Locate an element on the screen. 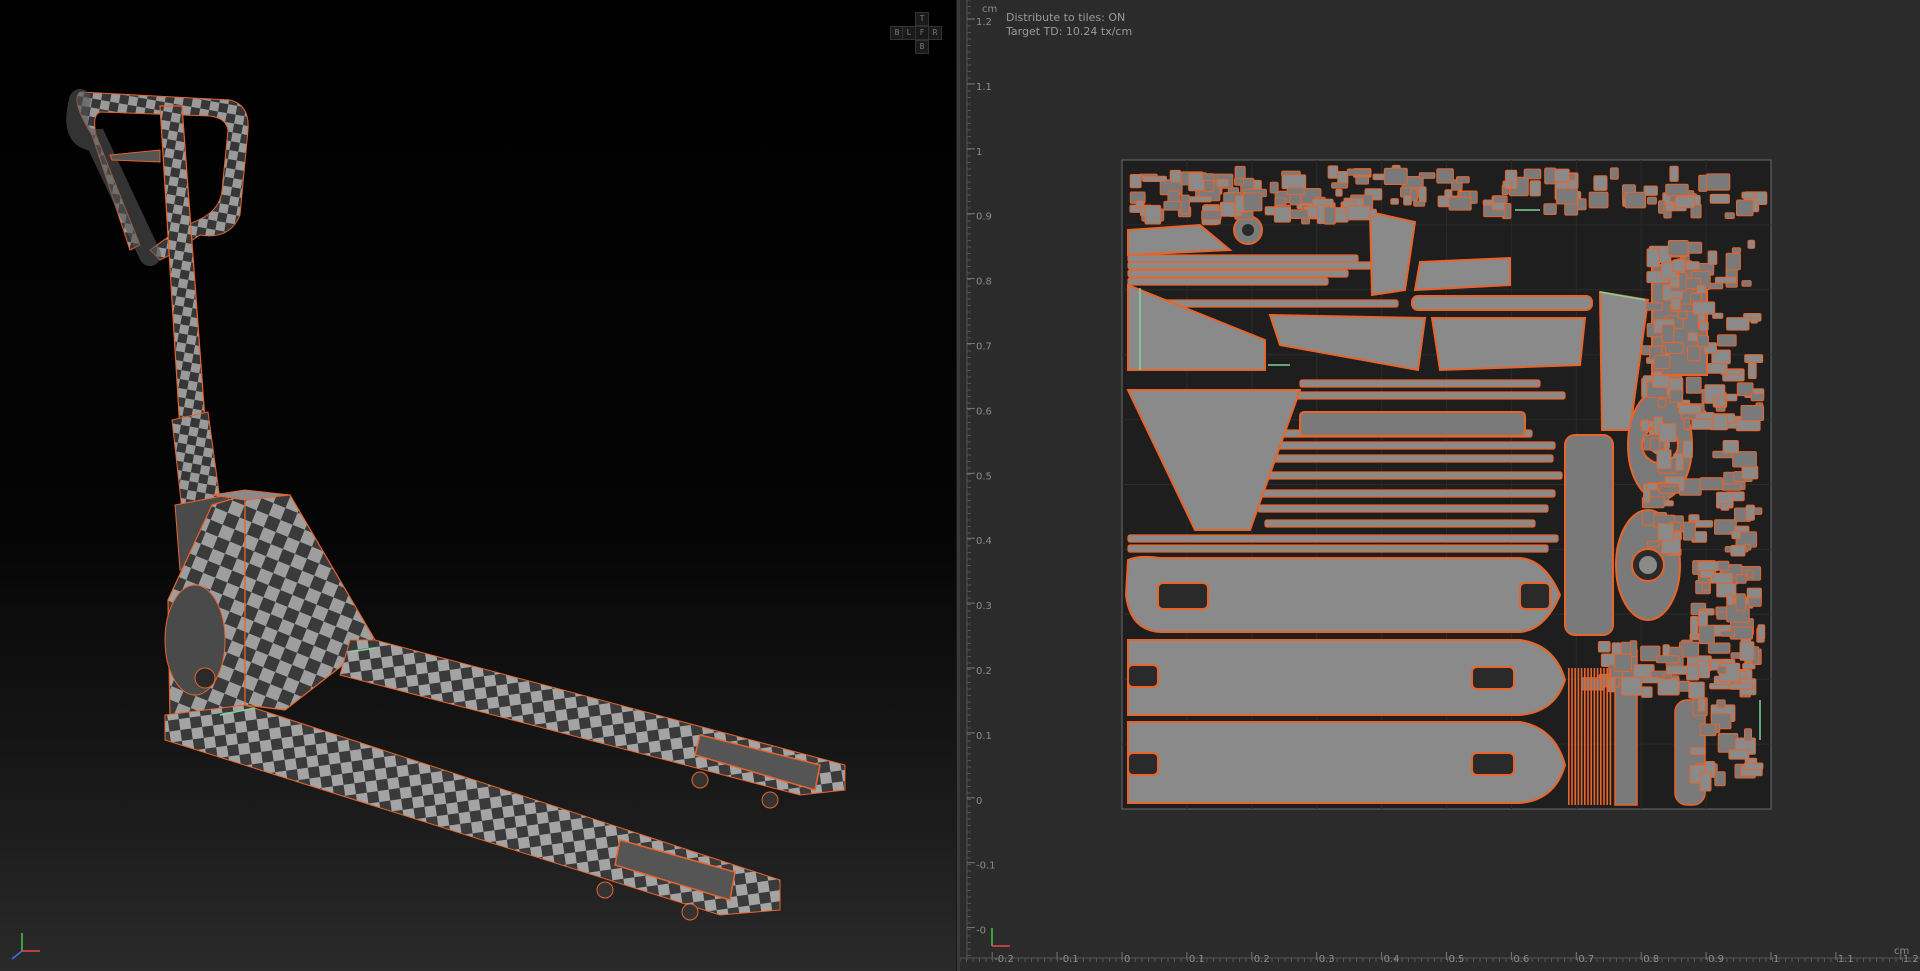 This screenshot has width=1920, height=971. view-front-button: F is located at coordinates (922, 33).